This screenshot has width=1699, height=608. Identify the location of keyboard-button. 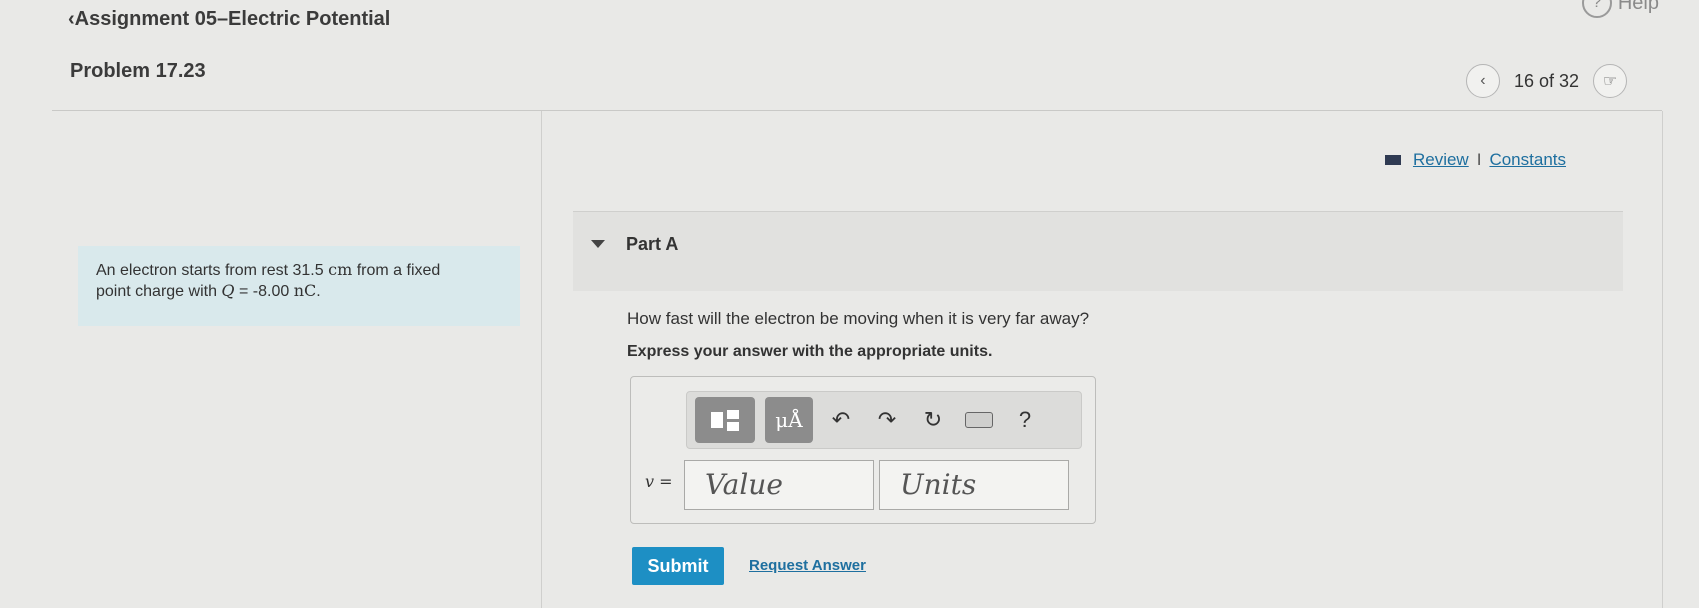
(979, 420).